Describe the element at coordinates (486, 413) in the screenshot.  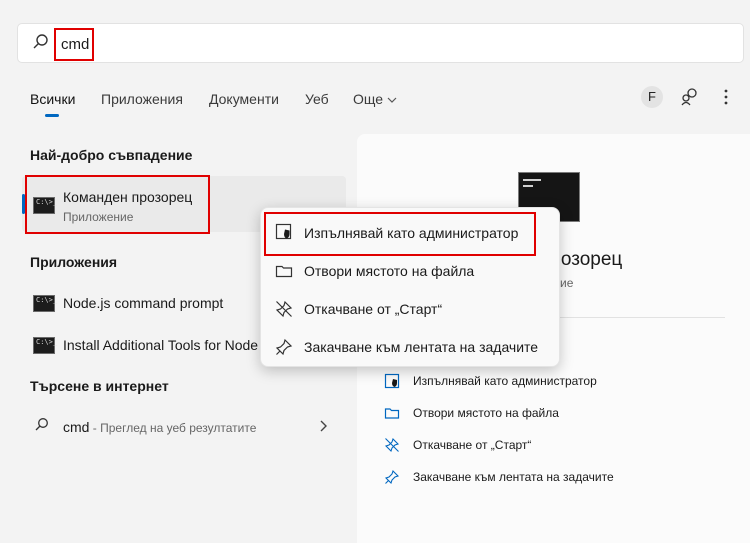
I see `panel-action-open-location: Отвори мястото на файла` at that location.